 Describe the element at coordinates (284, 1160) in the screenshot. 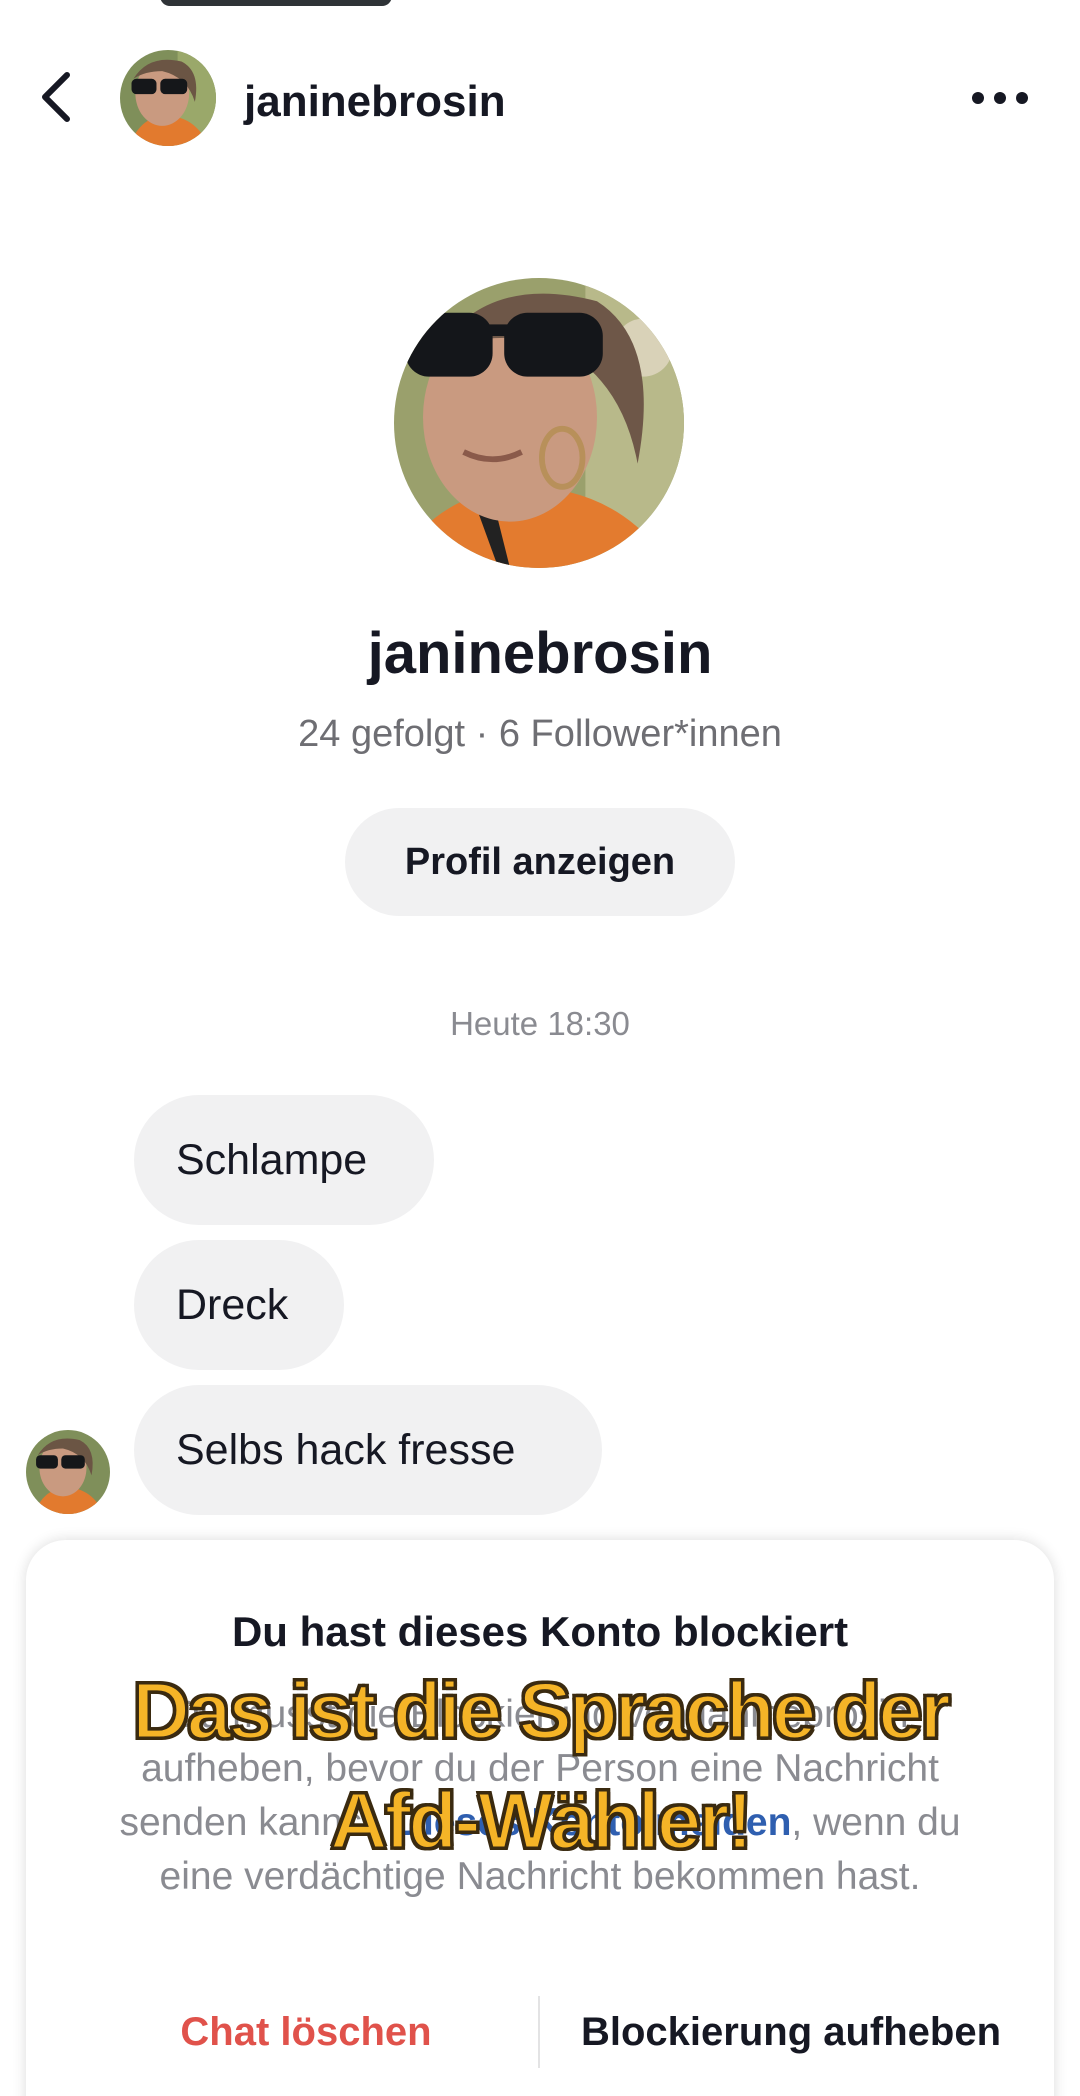

I see `message-bubble: Schlampe` at that location.